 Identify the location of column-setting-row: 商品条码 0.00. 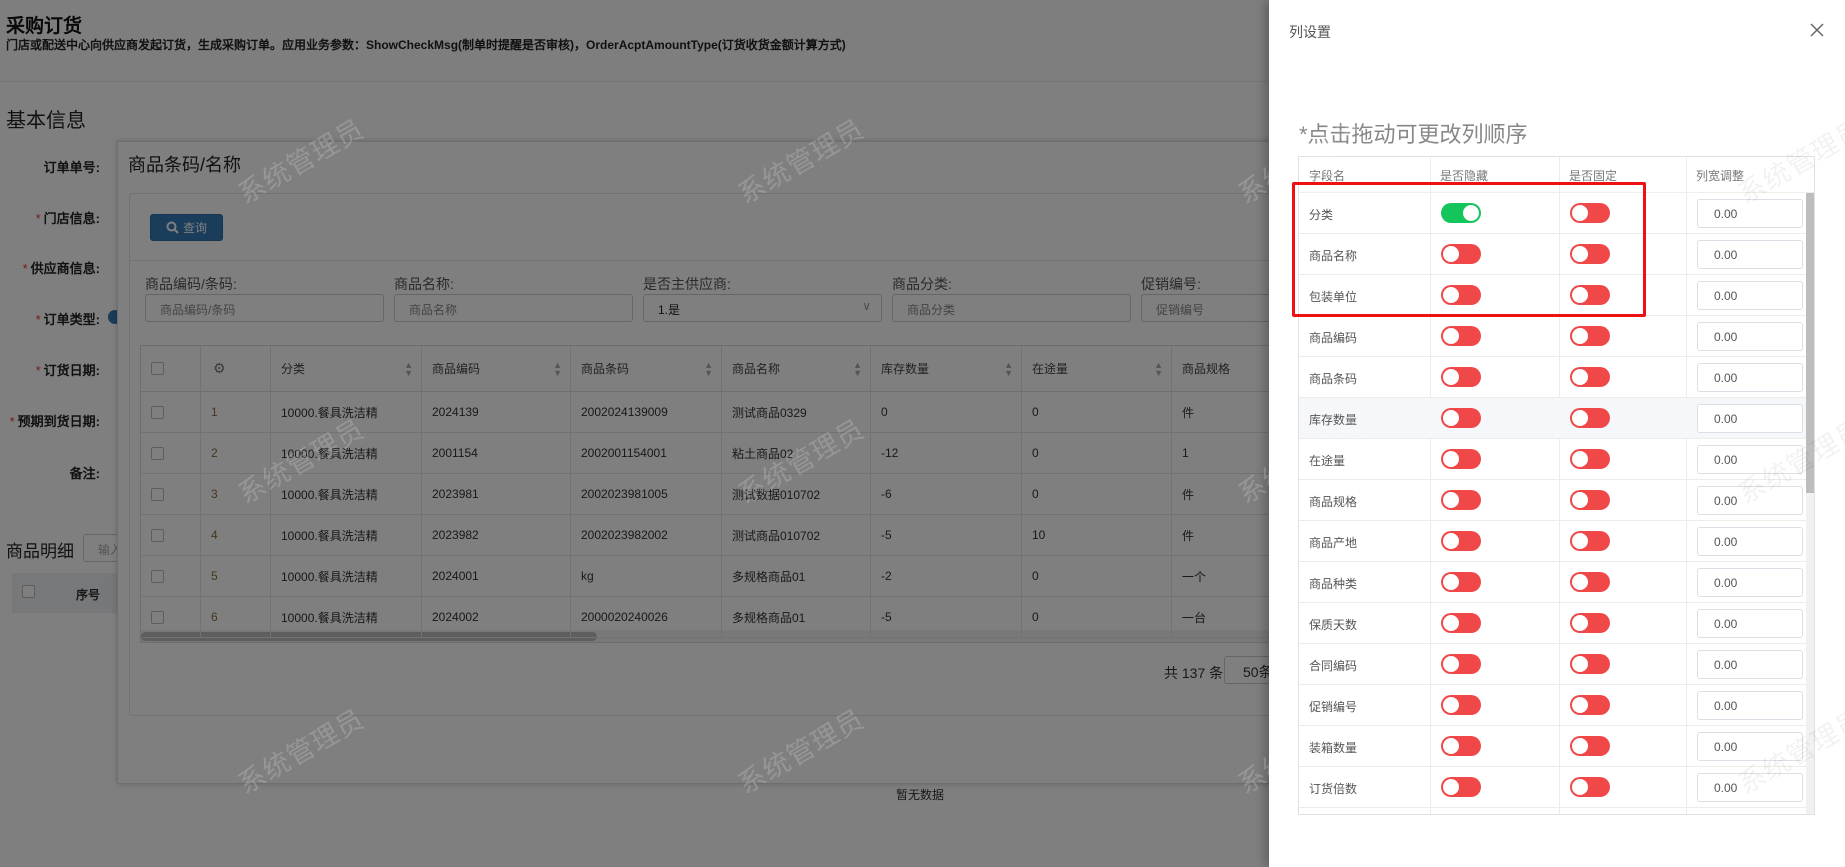
(1553, 377).